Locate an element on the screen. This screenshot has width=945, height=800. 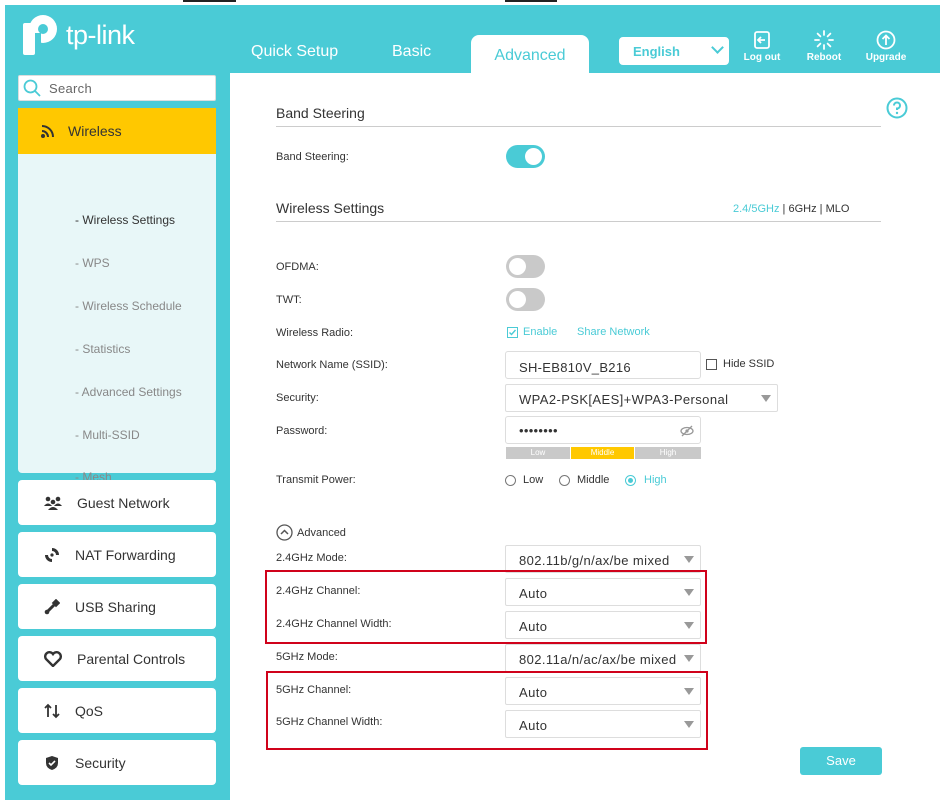
sidebar-item-wireless-schedule: - Wireless Schedule is located at coordinates (128, 306).